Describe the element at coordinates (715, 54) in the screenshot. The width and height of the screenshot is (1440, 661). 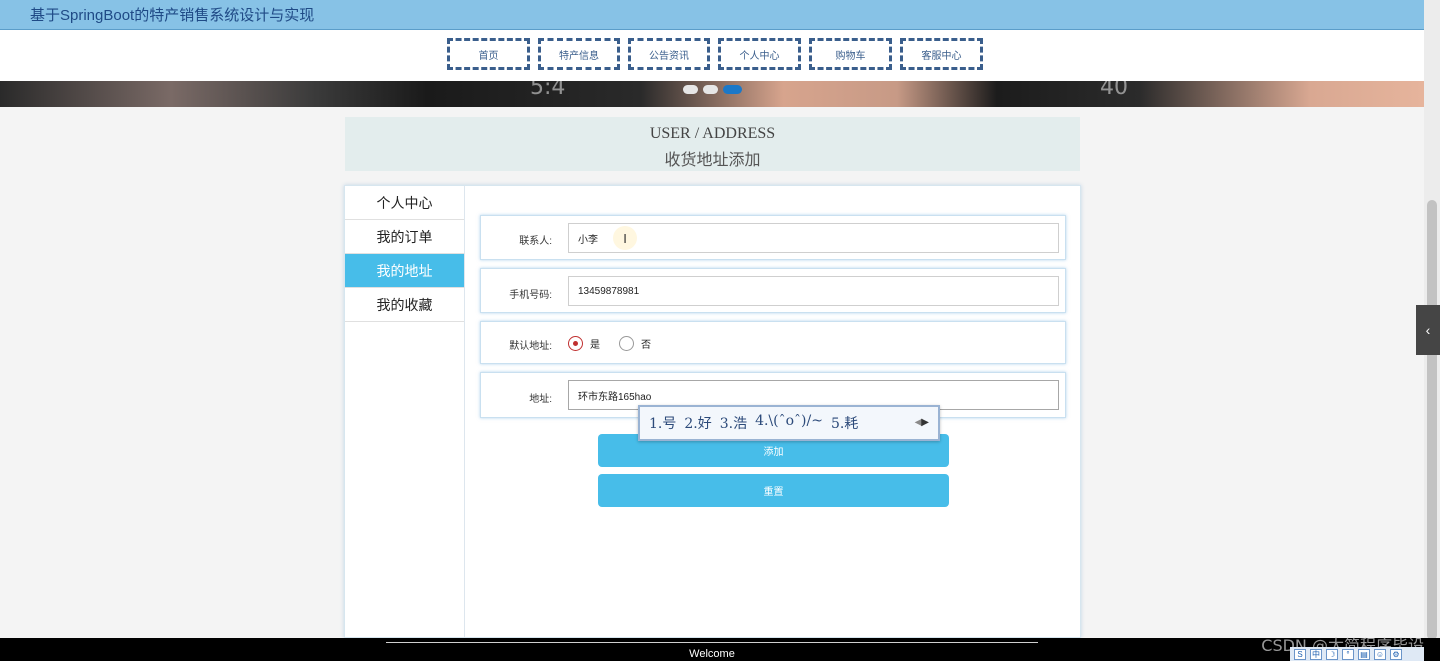
I see `main-nav: 首页 特产信息 公告资讯 个人中心 购物车 客服中心` at that location.